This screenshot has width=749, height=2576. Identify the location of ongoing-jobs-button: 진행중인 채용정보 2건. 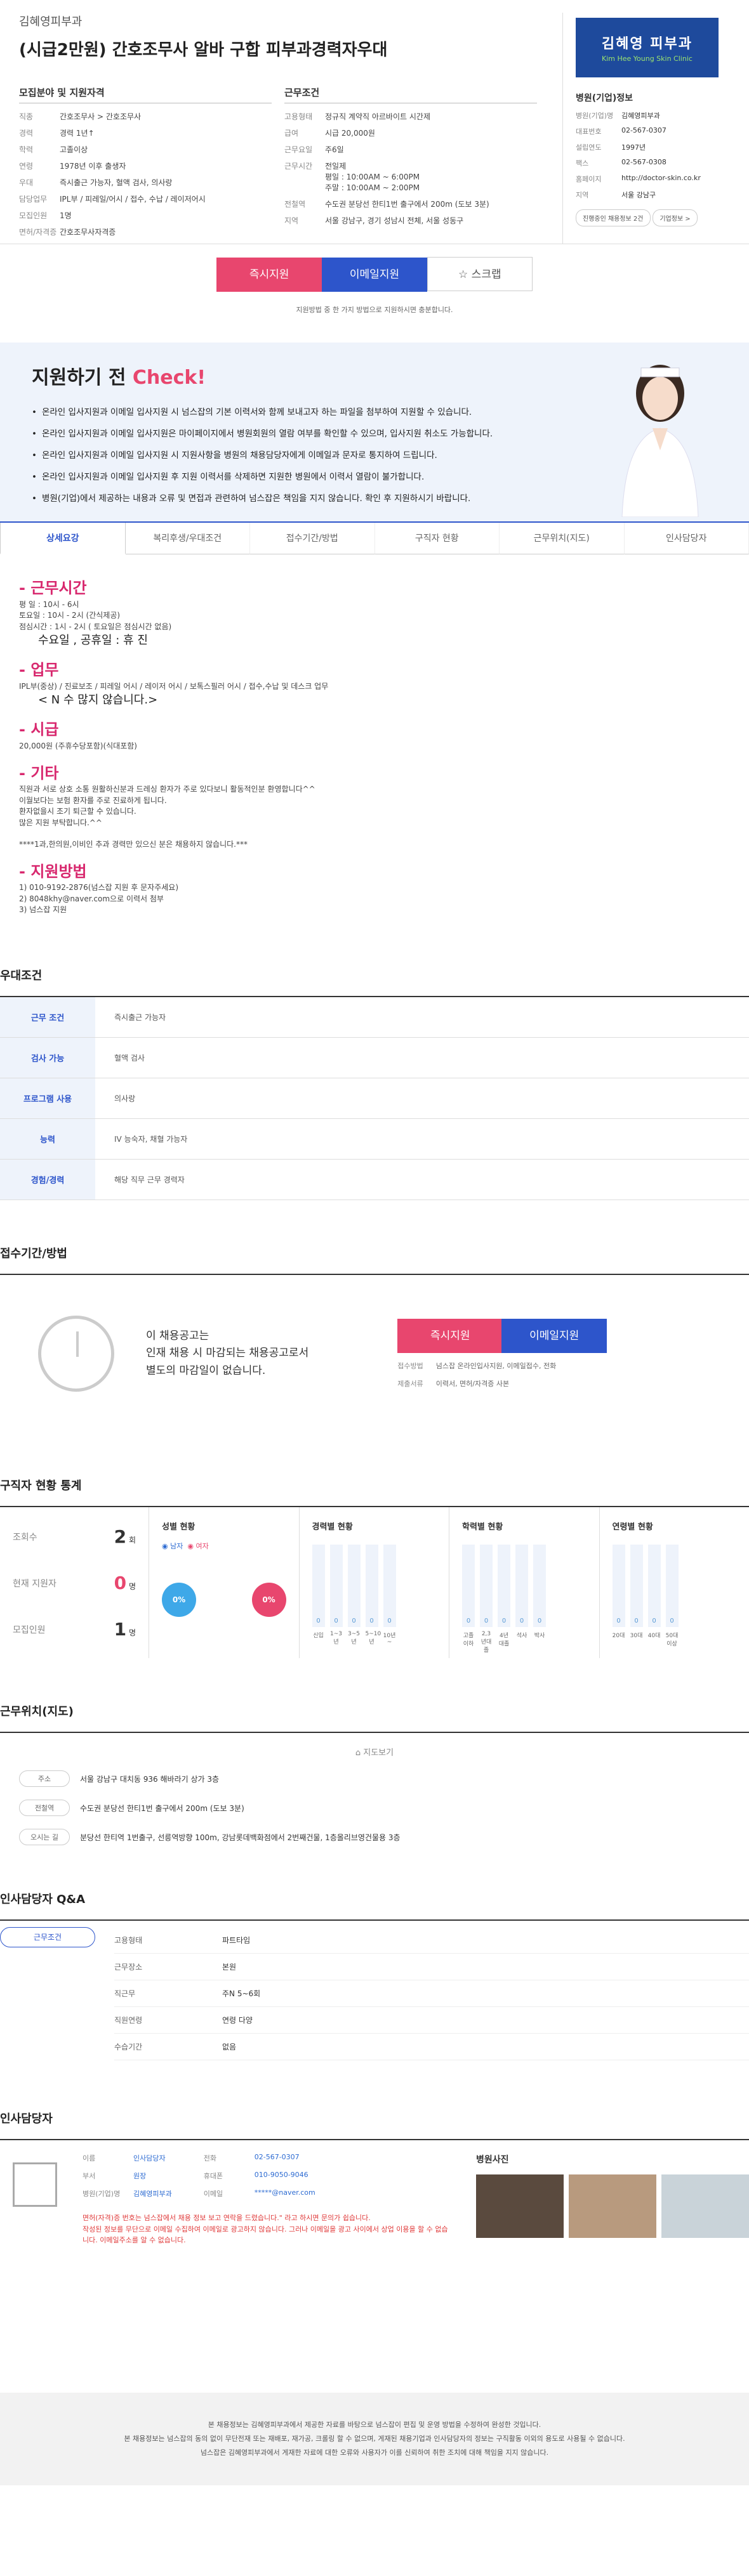
(613, 218).